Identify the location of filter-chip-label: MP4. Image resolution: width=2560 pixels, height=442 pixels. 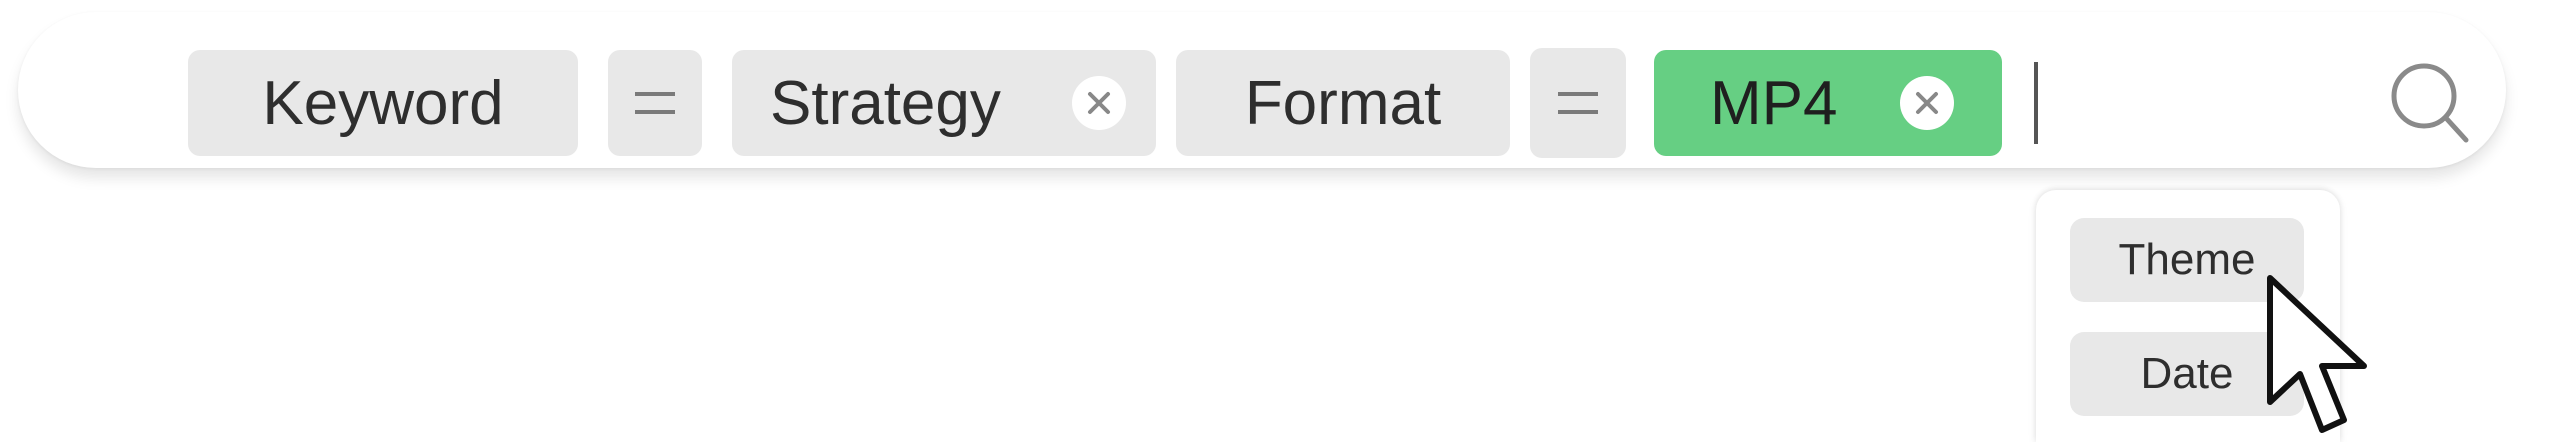
(1774, 103).